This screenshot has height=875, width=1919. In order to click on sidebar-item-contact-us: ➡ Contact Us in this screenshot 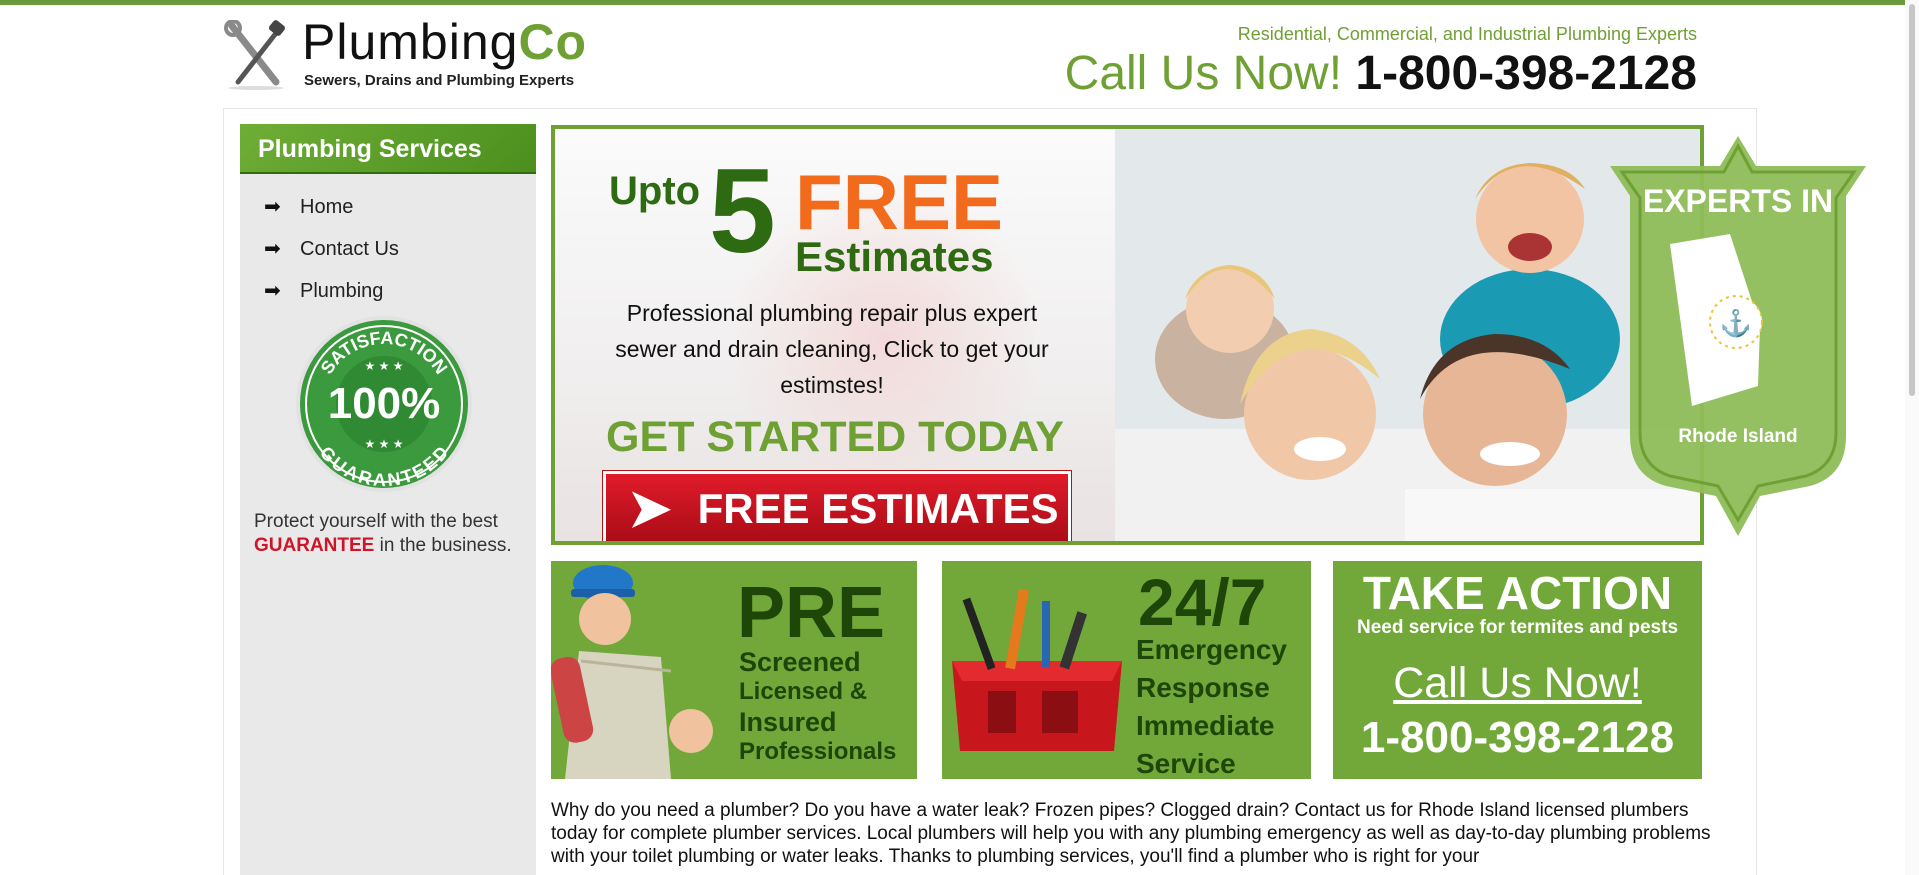, I will do `click(388, 249)`.